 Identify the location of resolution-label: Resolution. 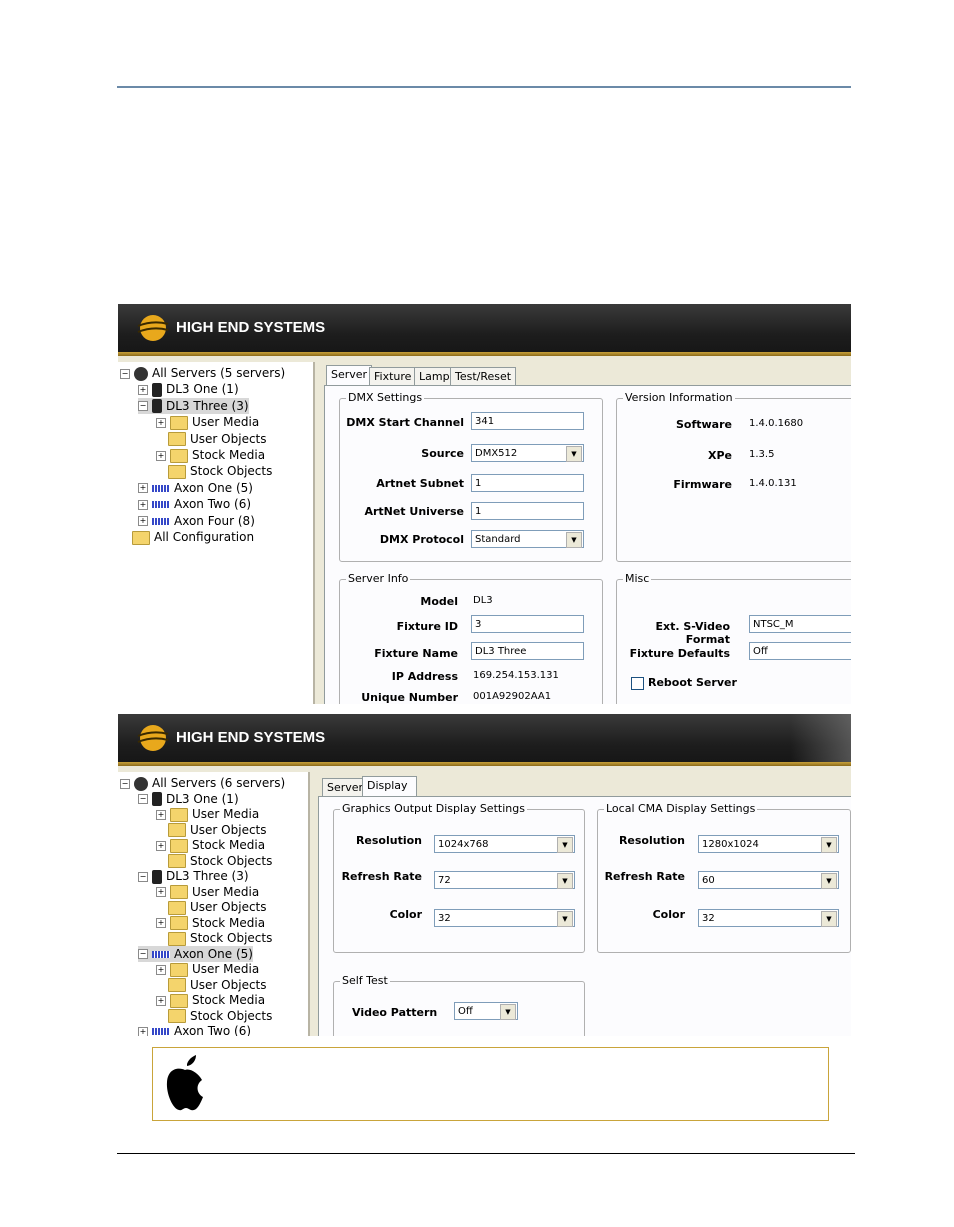
(388, 840).